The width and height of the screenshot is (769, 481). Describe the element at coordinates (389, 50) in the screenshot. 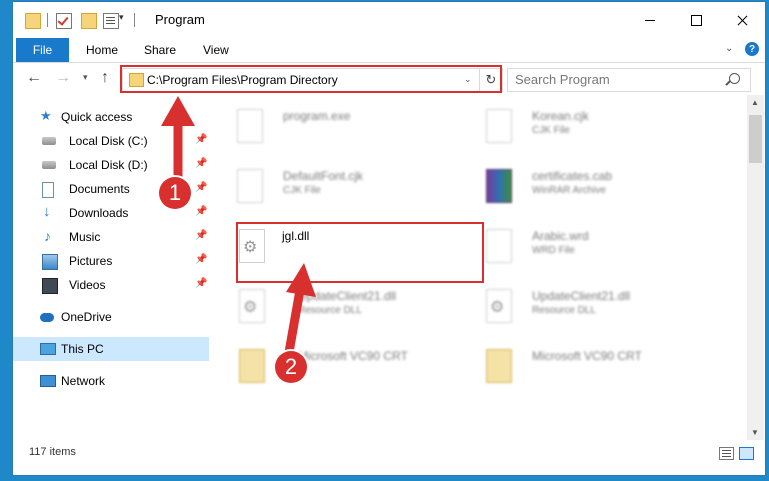

I see `ribbon-tabs: File Home Share View ⌄ ?` at that location.